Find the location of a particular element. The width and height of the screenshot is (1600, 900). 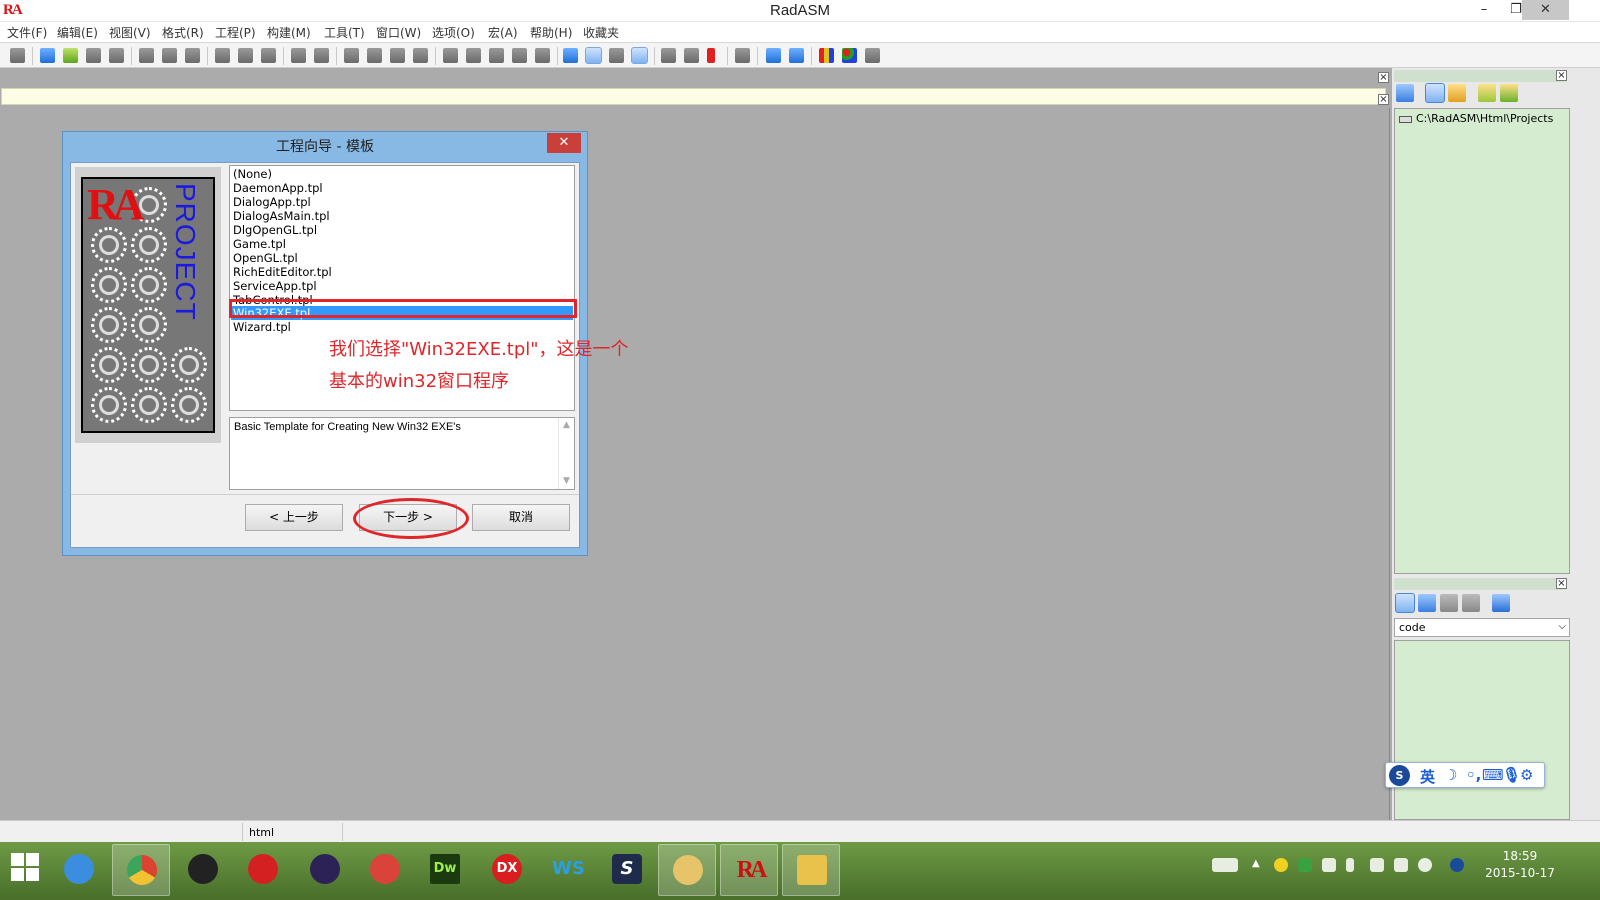

taskbar-cloud-app is located at coordinates (79, 870).